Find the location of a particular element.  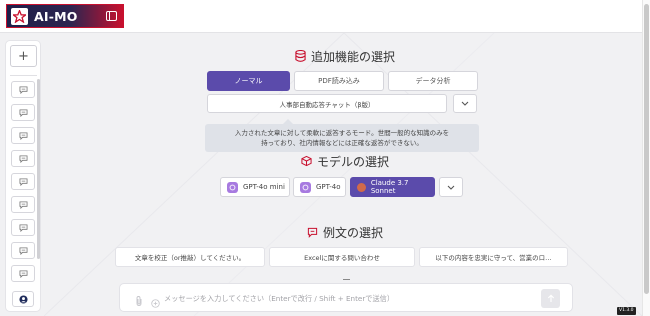

models-title: モデルの選択 is located at coordinates (352, 161).